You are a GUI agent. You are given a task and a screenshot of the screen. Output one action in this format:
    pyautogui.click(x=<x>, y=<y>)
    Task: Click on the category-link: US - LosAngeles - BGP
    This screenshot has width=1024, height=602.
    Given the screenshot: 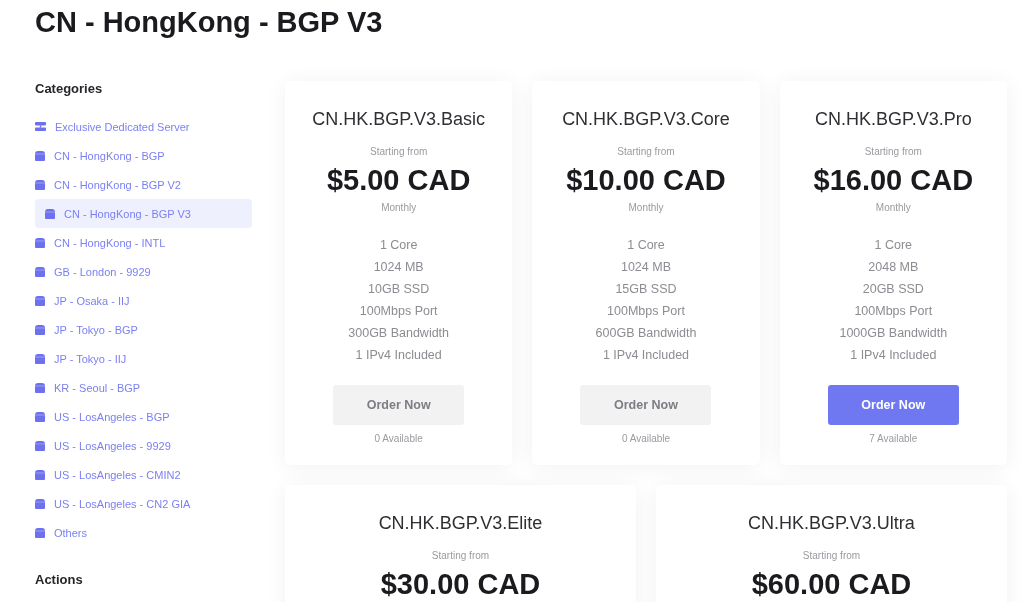 What is the action you would take?
    pyautogui.click(x=143, y=416)
    